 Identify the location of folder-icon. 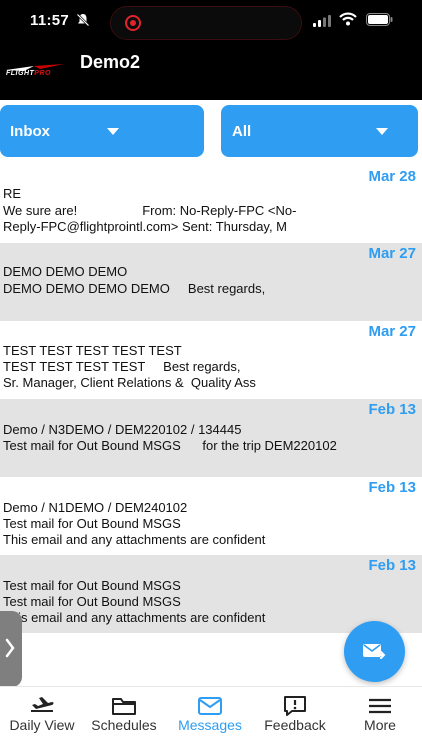
(124, 706).